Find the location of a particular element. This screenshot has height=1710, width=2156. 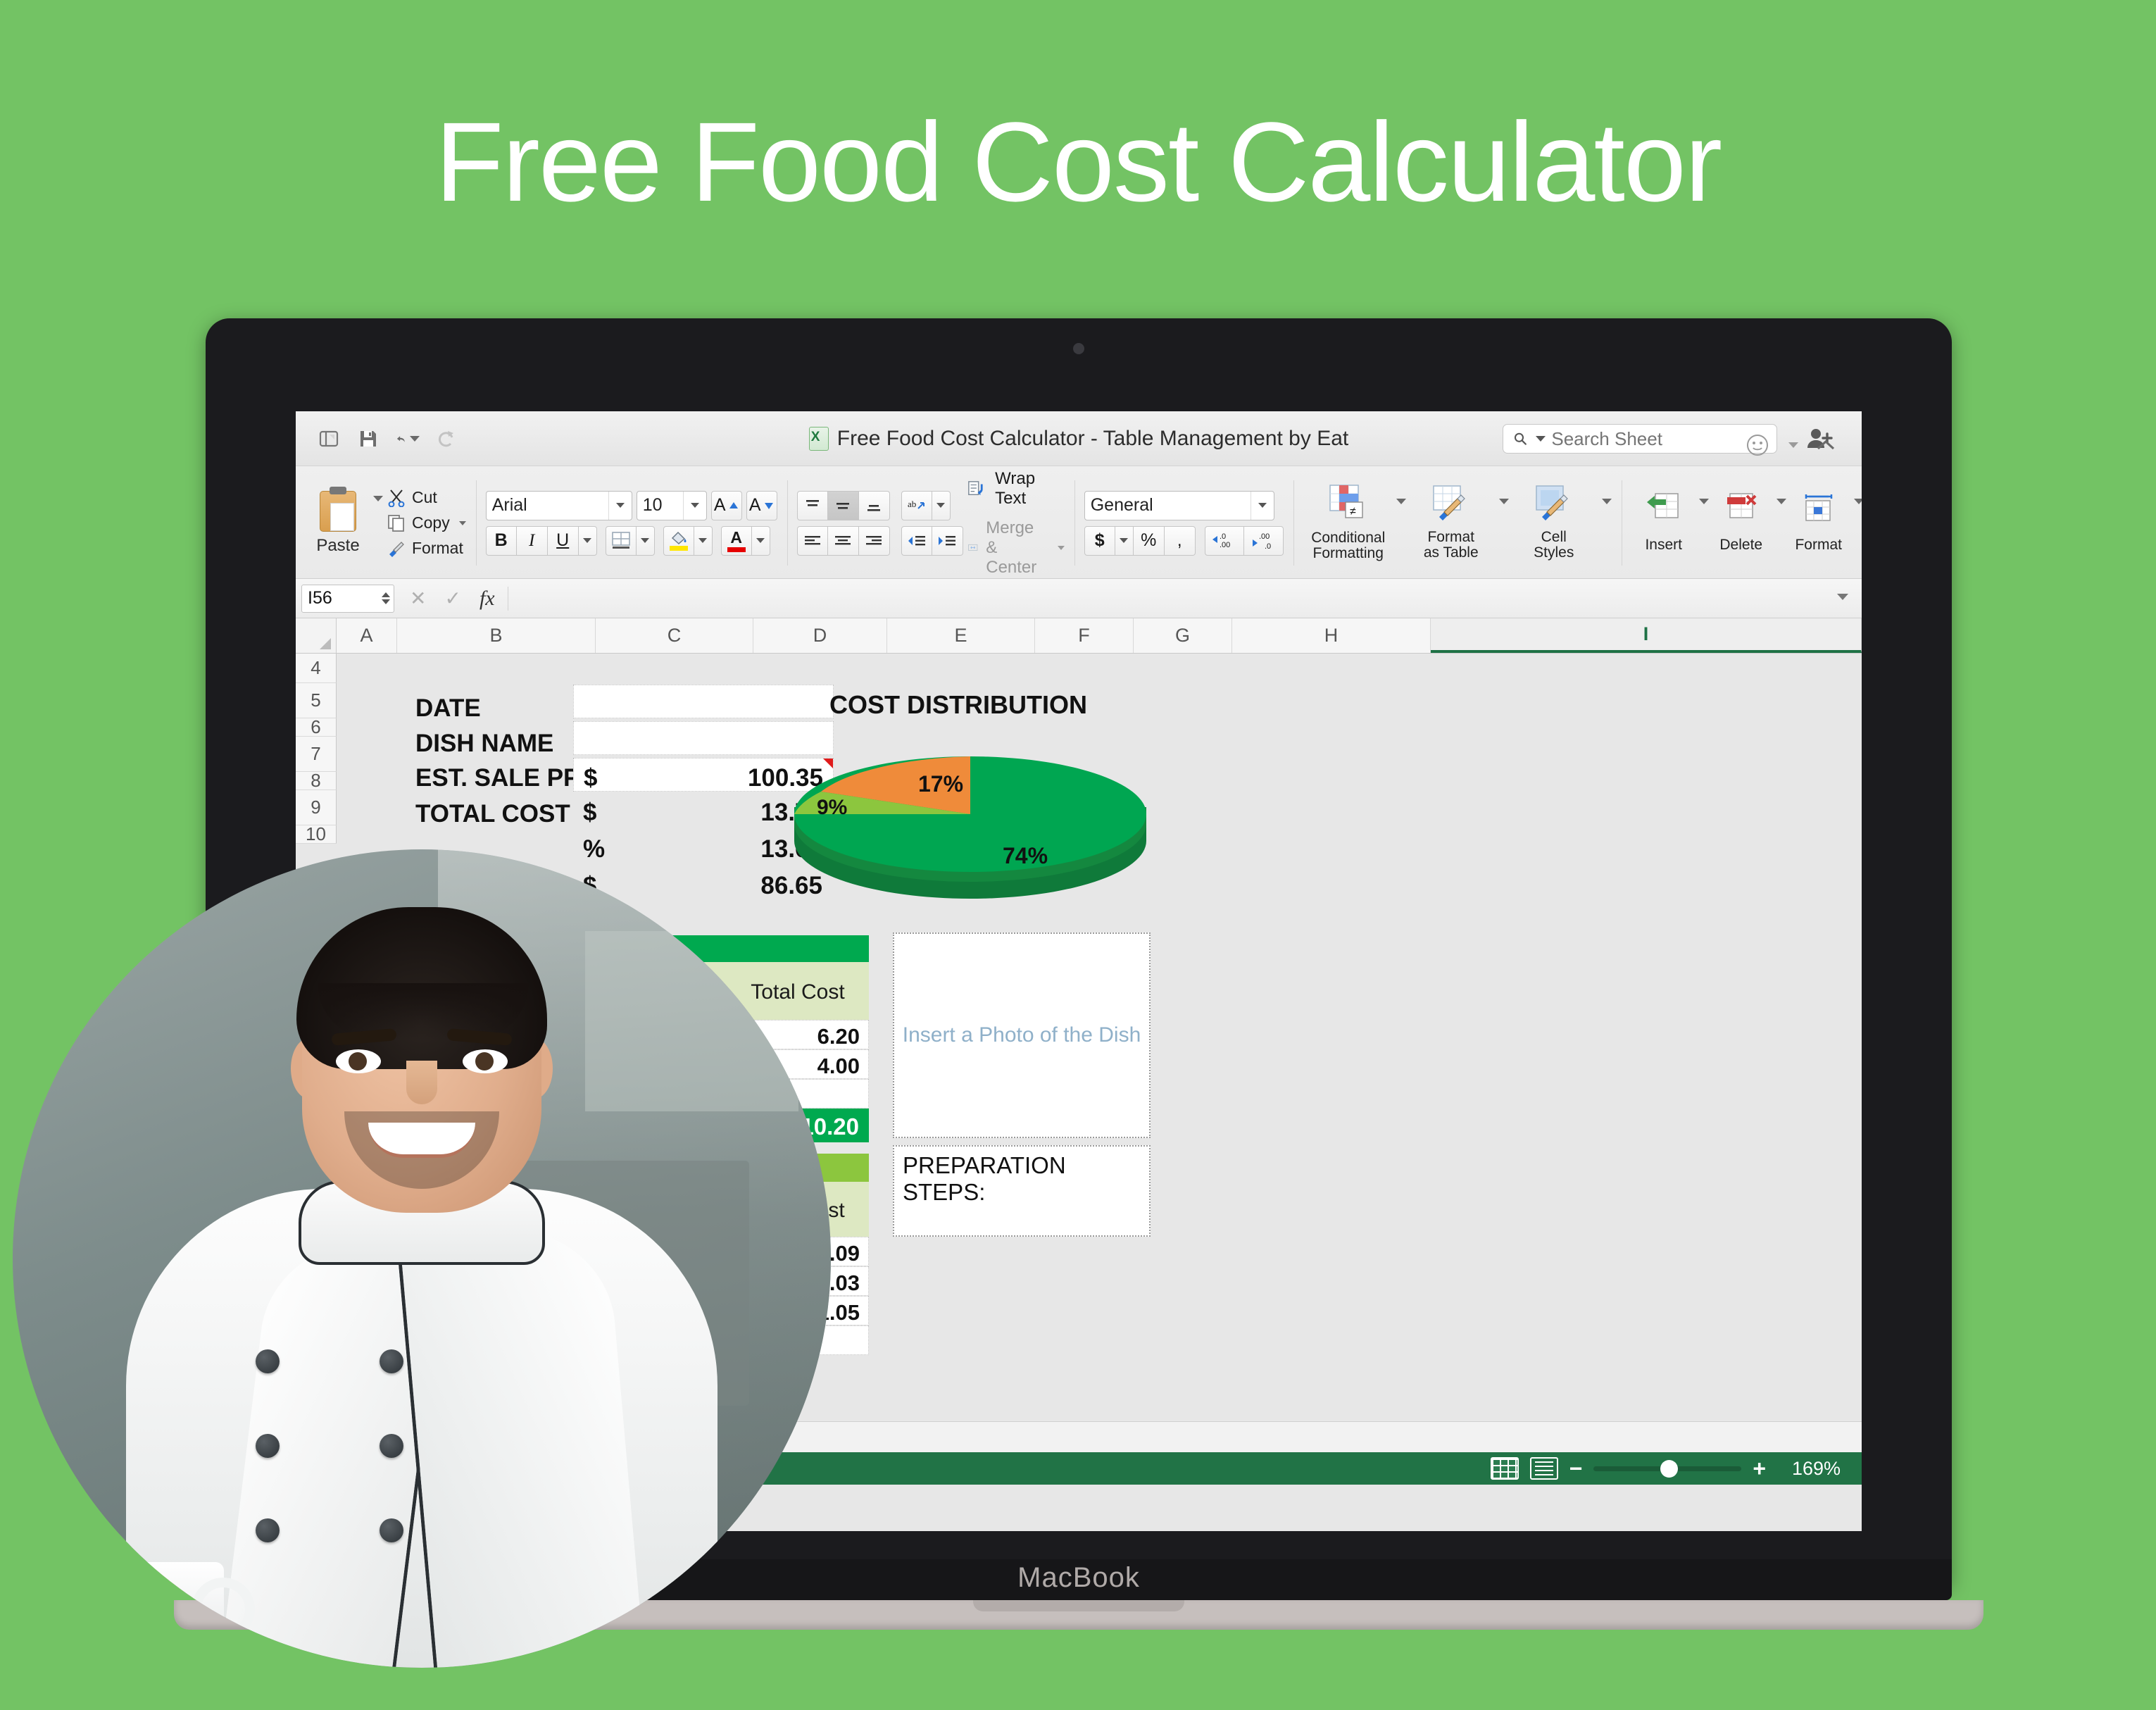

accept-icon: ✓ is located at coordinates (452, 598).